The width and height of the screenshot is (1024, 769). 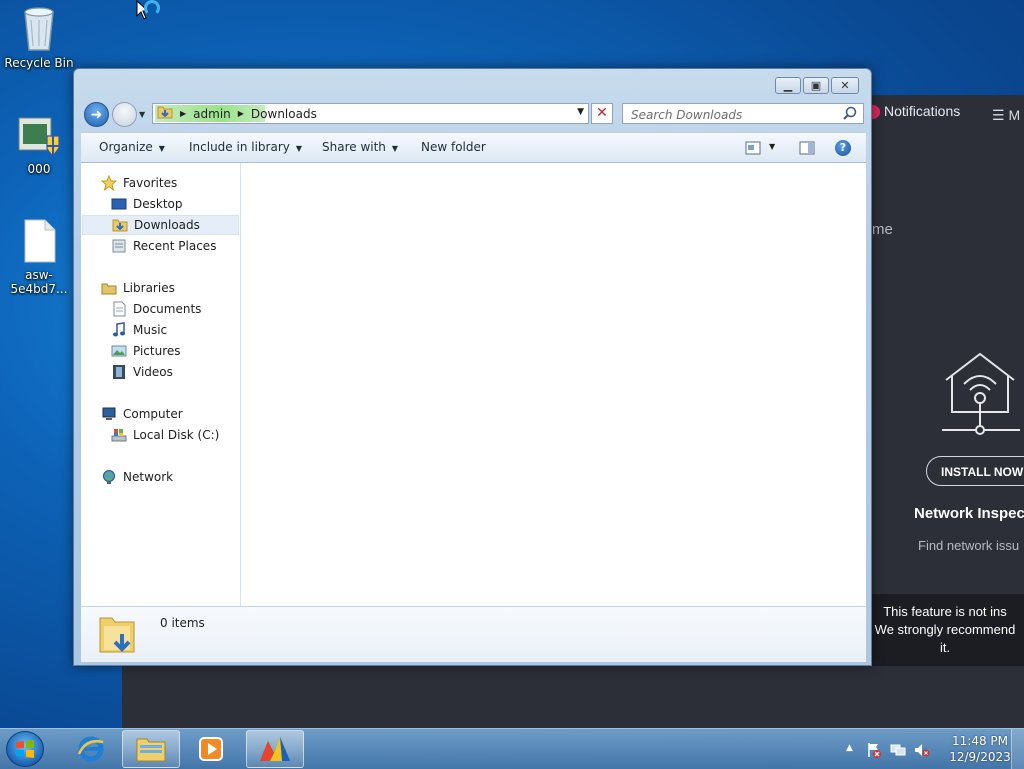 I want to click on breadcrumb-downloads: Downloads, so click(x=284, y=114).